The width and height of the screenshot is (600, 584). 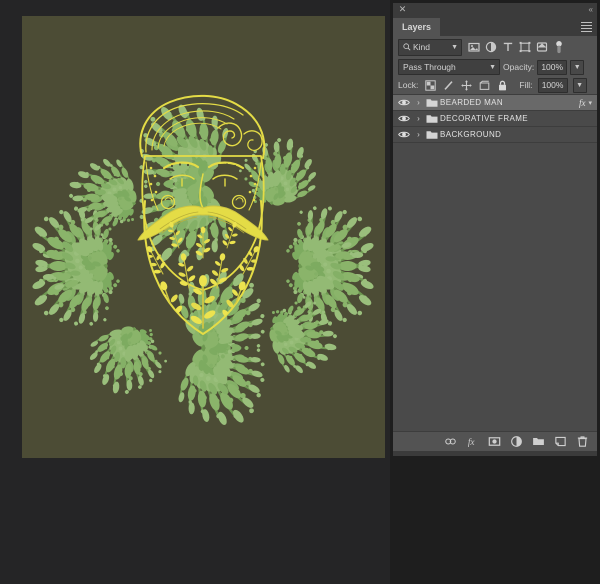 I want to click on fx-expand-chevron-down-icon: ▾, so click(x=590, y=103).